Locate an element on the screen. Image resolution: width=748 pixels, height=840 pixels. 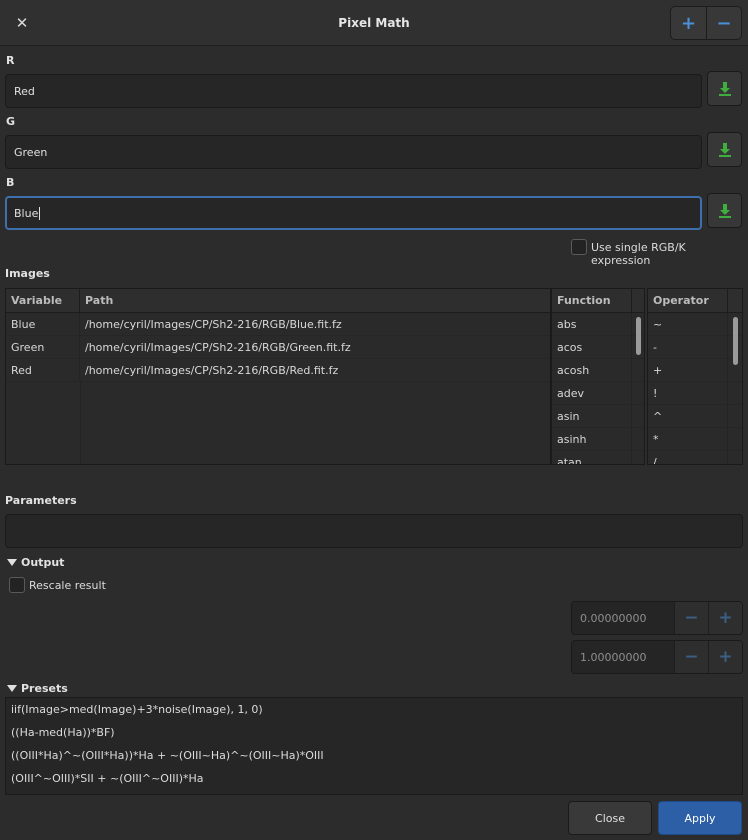
single-rgb-label: Use single RGB/K expression is located at coordinates (638, 254).